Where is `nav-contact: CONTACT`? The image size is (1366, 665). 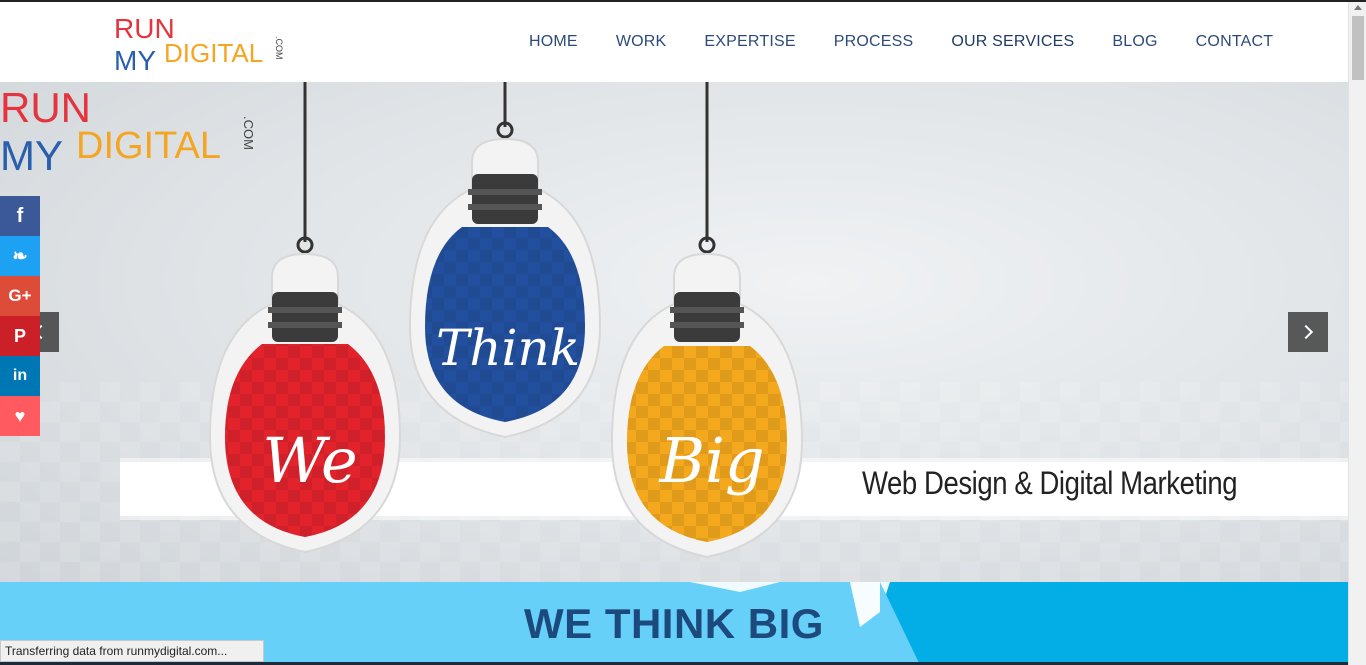 nav-contact: CONTACT is located at coordinates (1235, 42).